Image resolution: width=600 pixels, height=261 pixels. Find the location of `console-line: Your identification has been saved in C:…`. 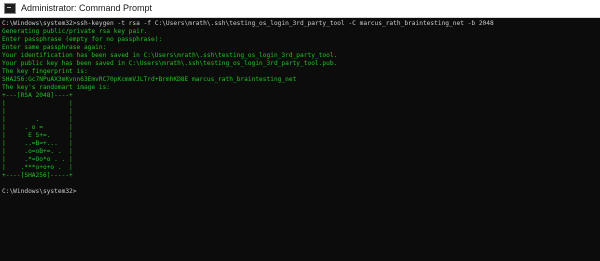

console-line: Your identification has been saved in C:… is located at coordinates (170, 55).